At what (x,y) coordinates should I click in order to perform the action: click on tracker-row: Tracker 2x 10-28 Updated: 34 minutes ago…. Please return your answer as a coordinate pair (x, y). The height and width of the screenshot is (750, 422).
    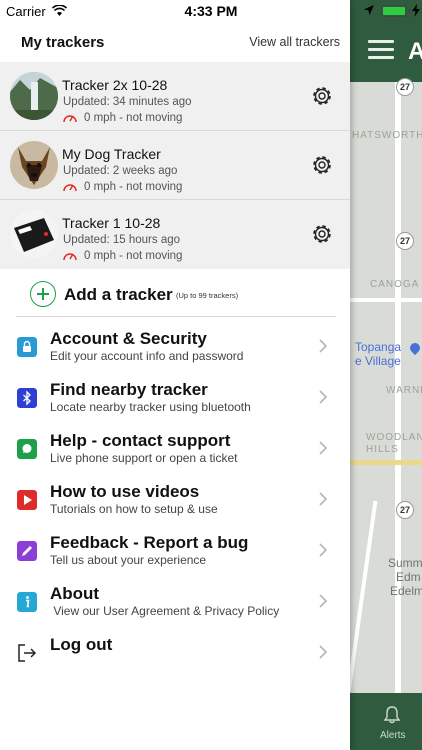
    Looking at the image, I should click on (175, 96).